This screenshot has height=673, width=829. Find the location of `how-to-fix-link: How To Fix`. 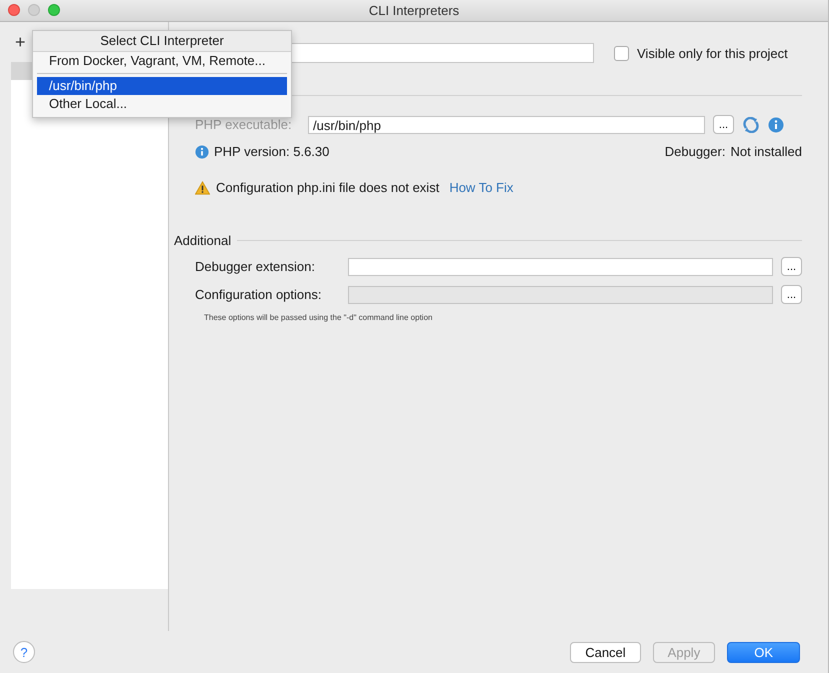

how-to-fix-link: How To Fix is located at coordinates (481, 187).